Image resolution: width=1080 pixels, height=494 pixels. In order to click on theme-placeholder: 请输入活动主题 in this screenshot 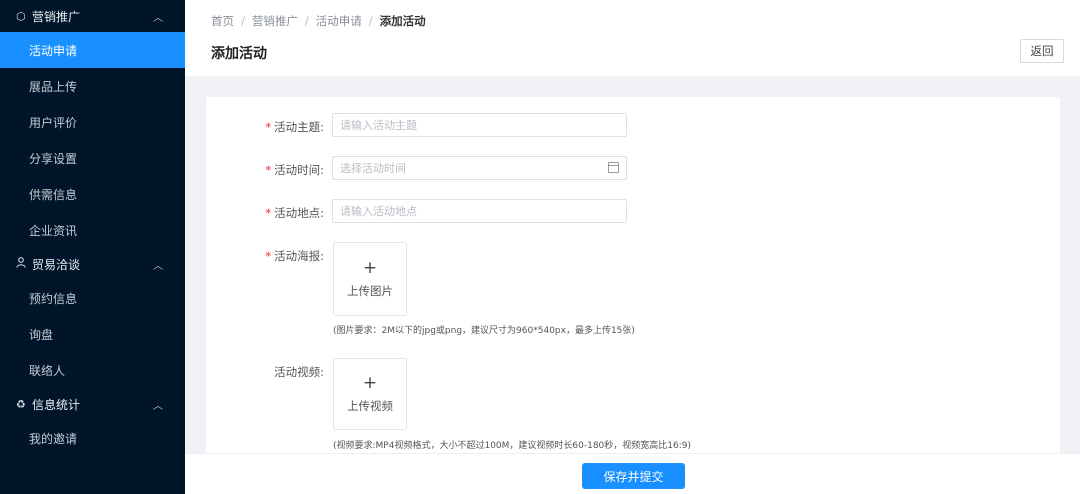, I will do `click(378, 125)`.